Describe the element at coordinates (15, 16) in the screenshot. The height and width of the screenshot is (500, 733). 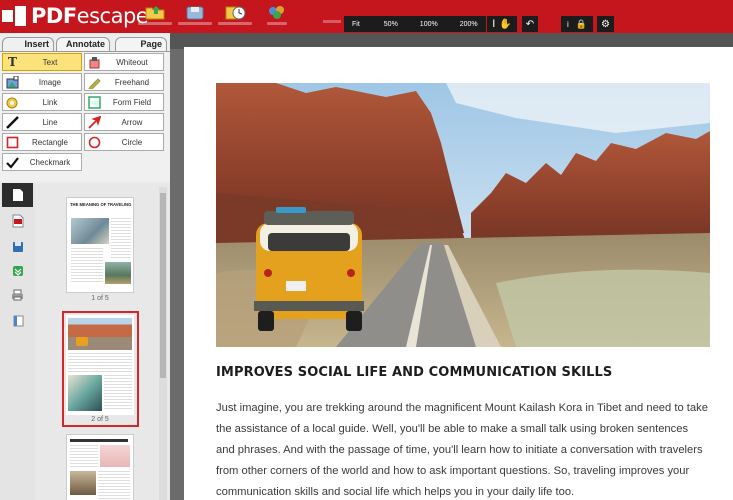
I see `logo-icon` at that location.